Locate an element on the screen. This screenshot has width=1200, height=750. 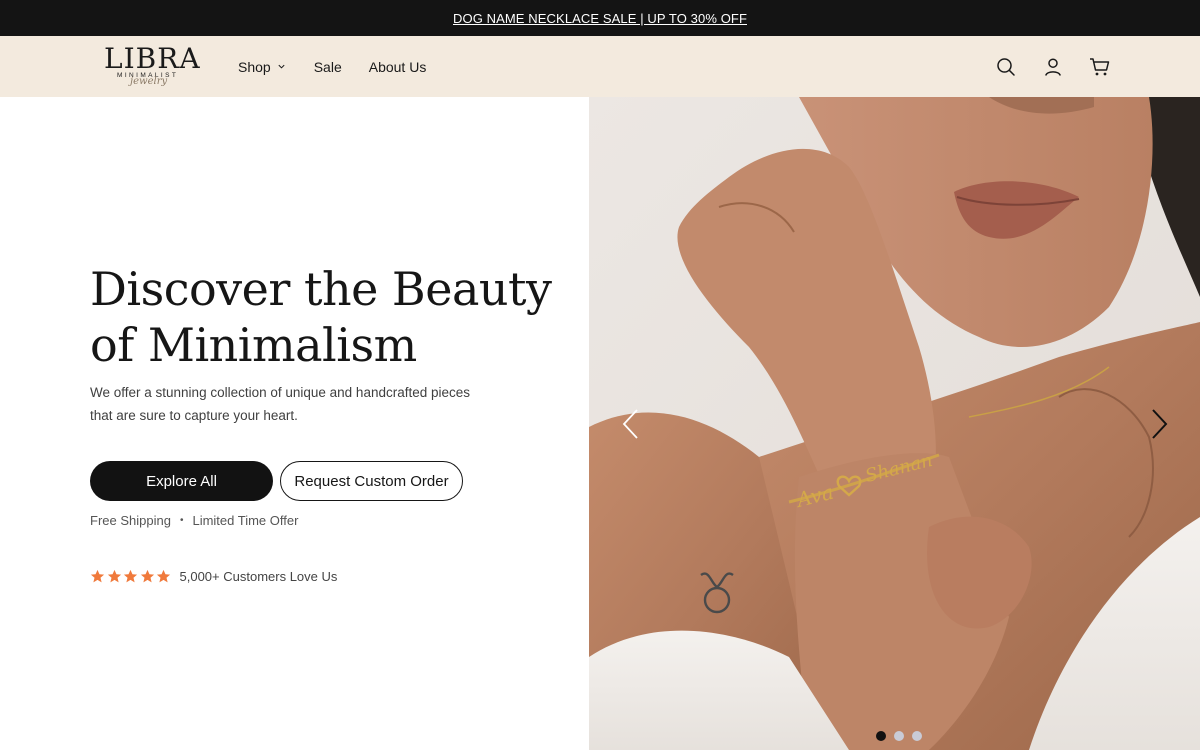
nav-item-label: Shop is located at coordinates (254, 66).